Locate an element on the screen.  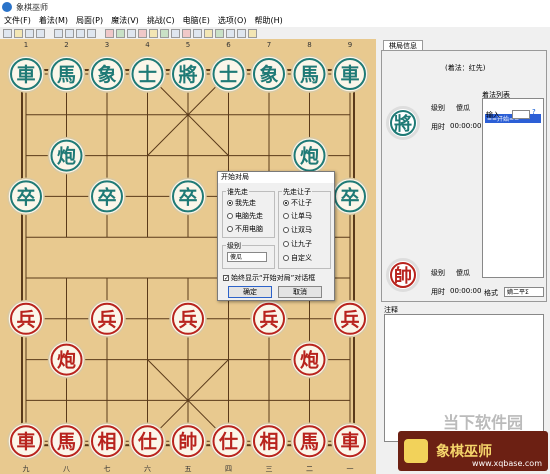
file-number-top: 8 is located at coordinates (309, 45).